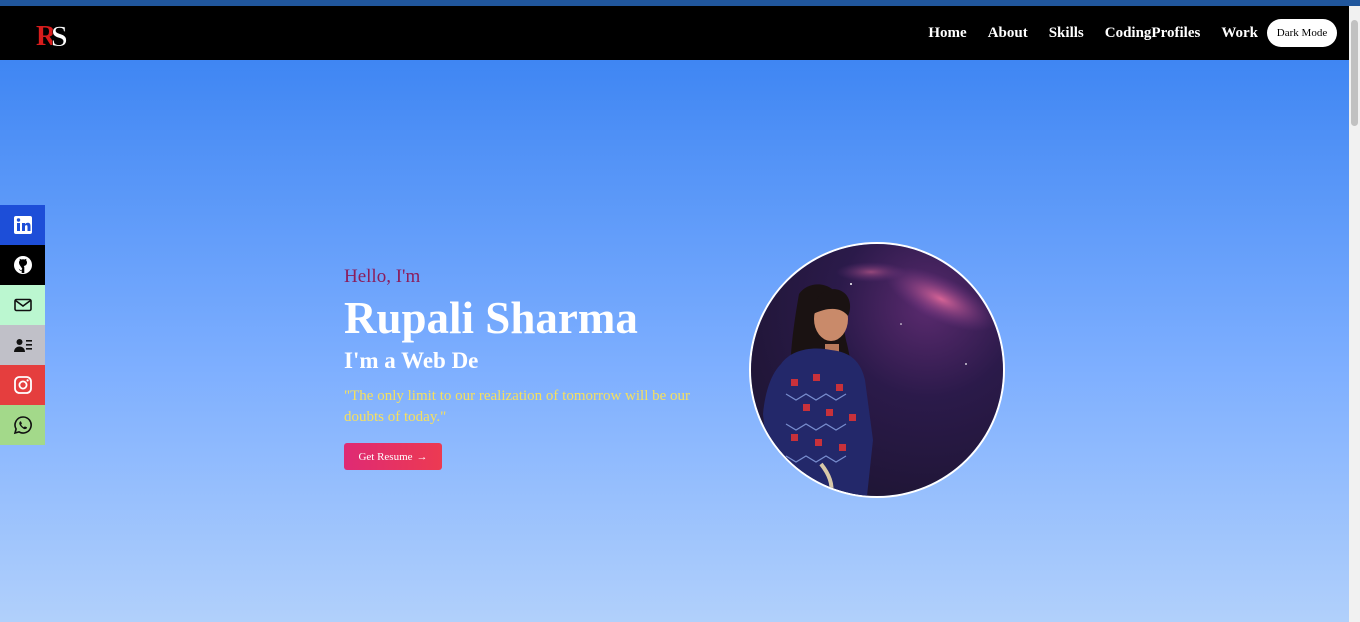 The image size is (1360, 622). Describe the element at coordinates (491, 318) in the screenshot. I see `hero-name: Rupali Sharma` at that location.